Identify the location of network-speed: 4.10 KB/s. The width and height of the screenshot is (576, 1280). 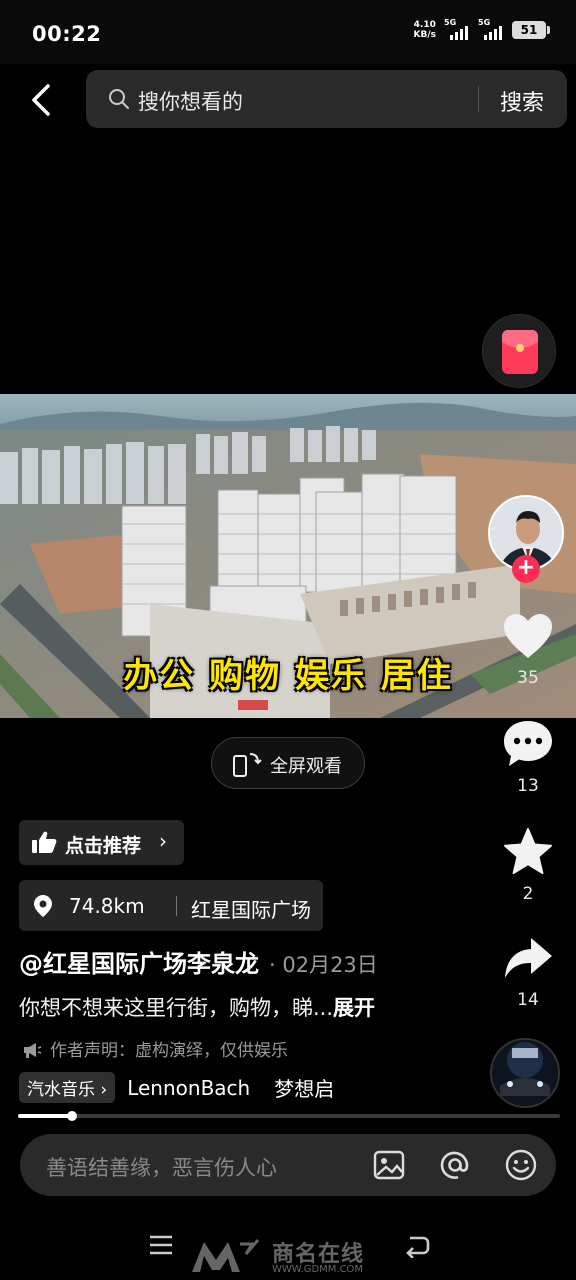
(424, 30).